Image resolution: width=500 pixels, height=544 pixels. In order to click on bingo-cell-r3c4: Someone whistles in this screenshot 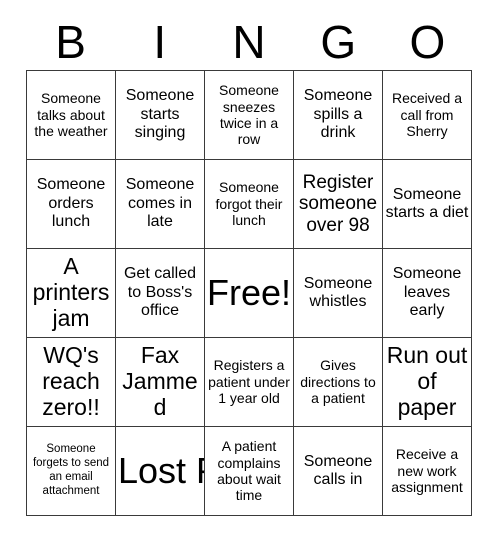, I will do `click(338, 293)`.